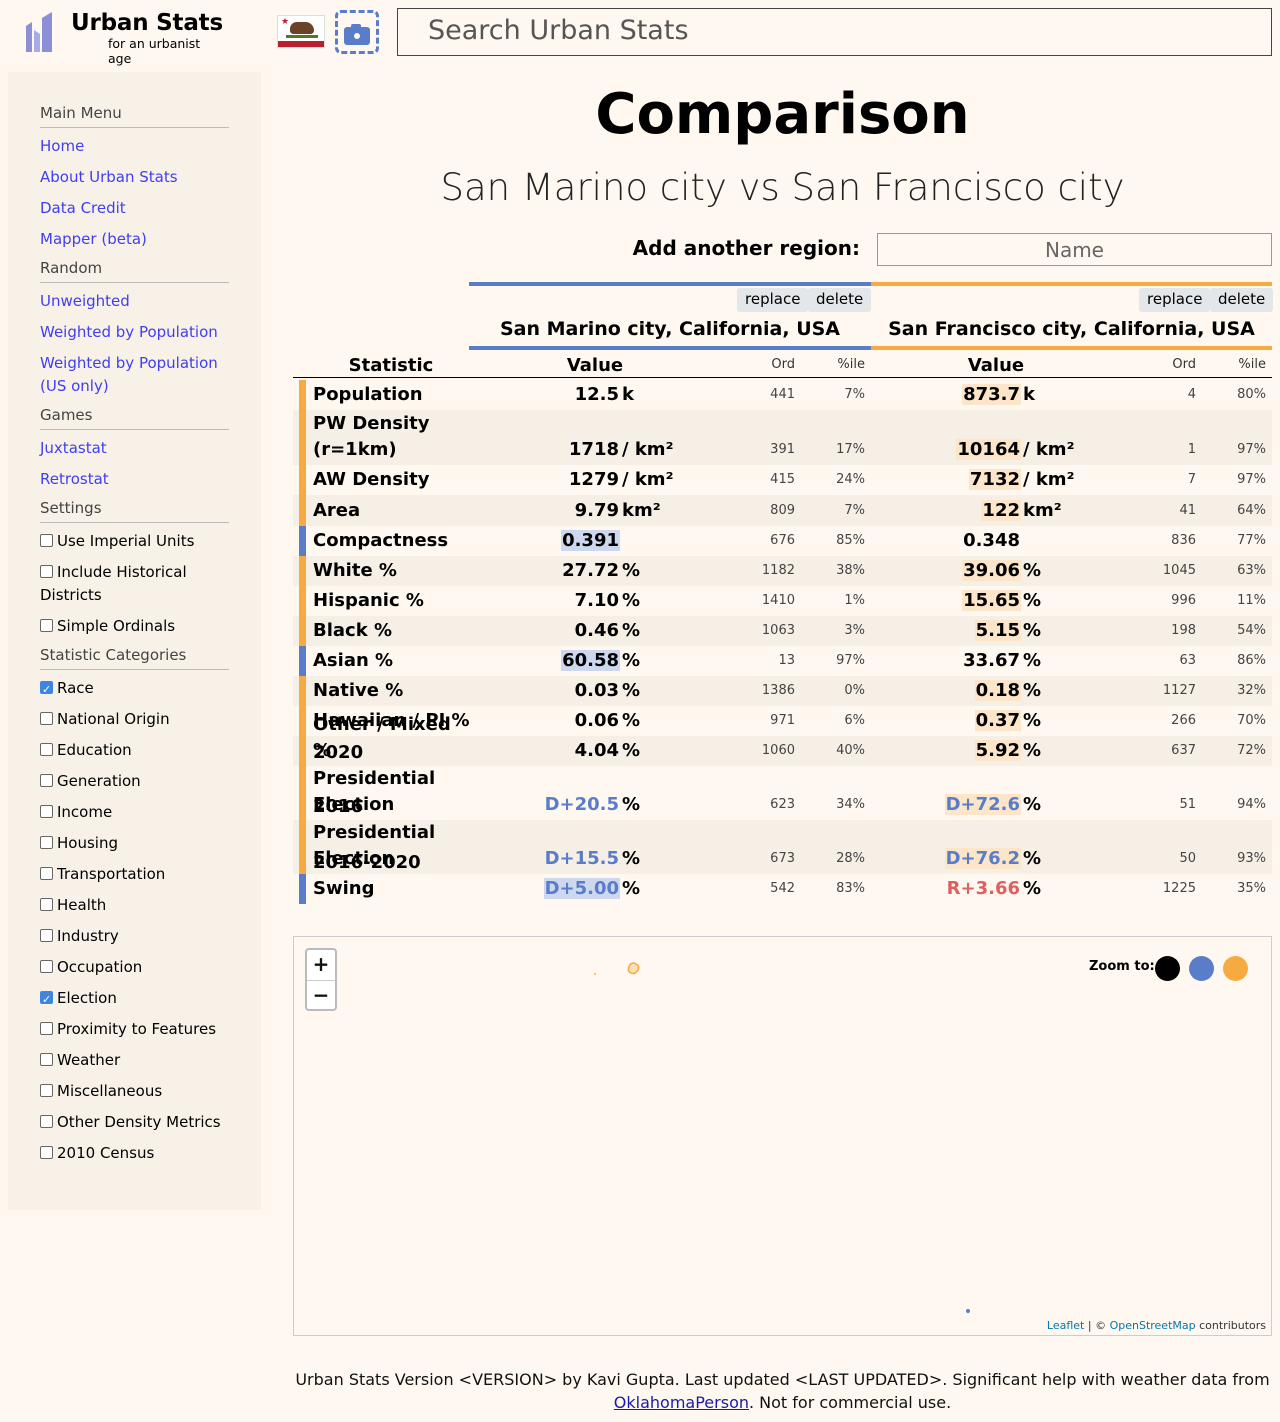  I want to click on ordinal-cell-region1: 391, so click(782, 449).